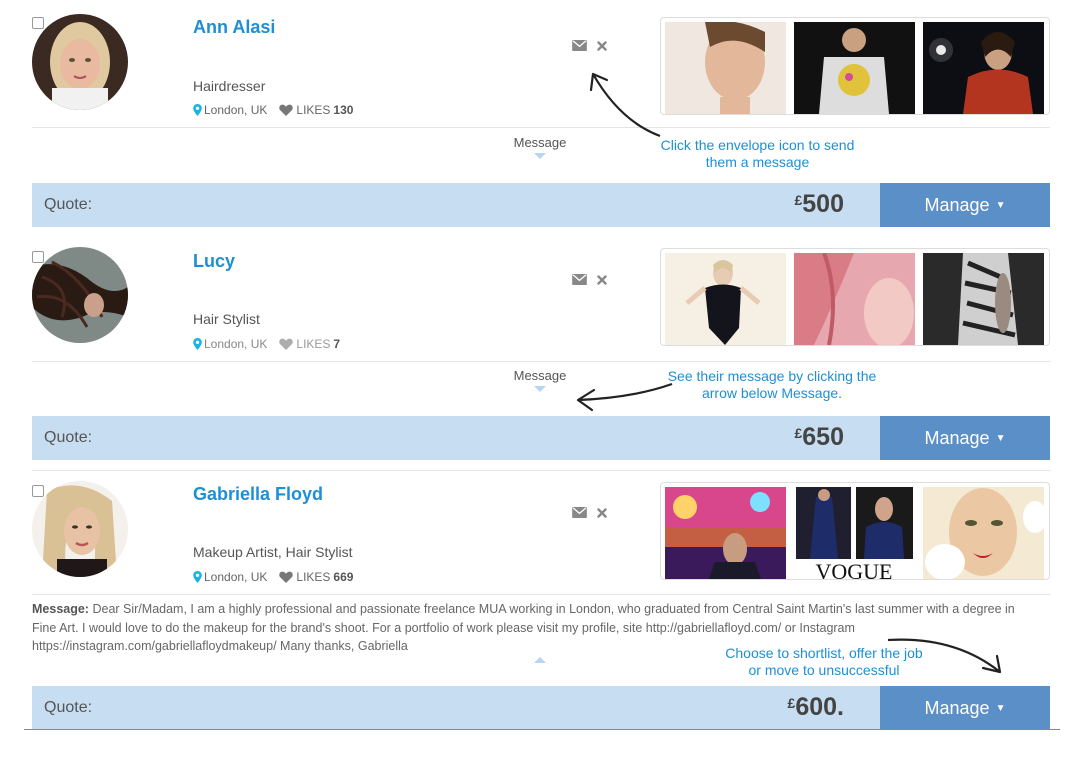 Image resolution: width=1079 pixels, height=767 pixels. I want to click on candidate-name: Ann Alasi, so click(234, 27).